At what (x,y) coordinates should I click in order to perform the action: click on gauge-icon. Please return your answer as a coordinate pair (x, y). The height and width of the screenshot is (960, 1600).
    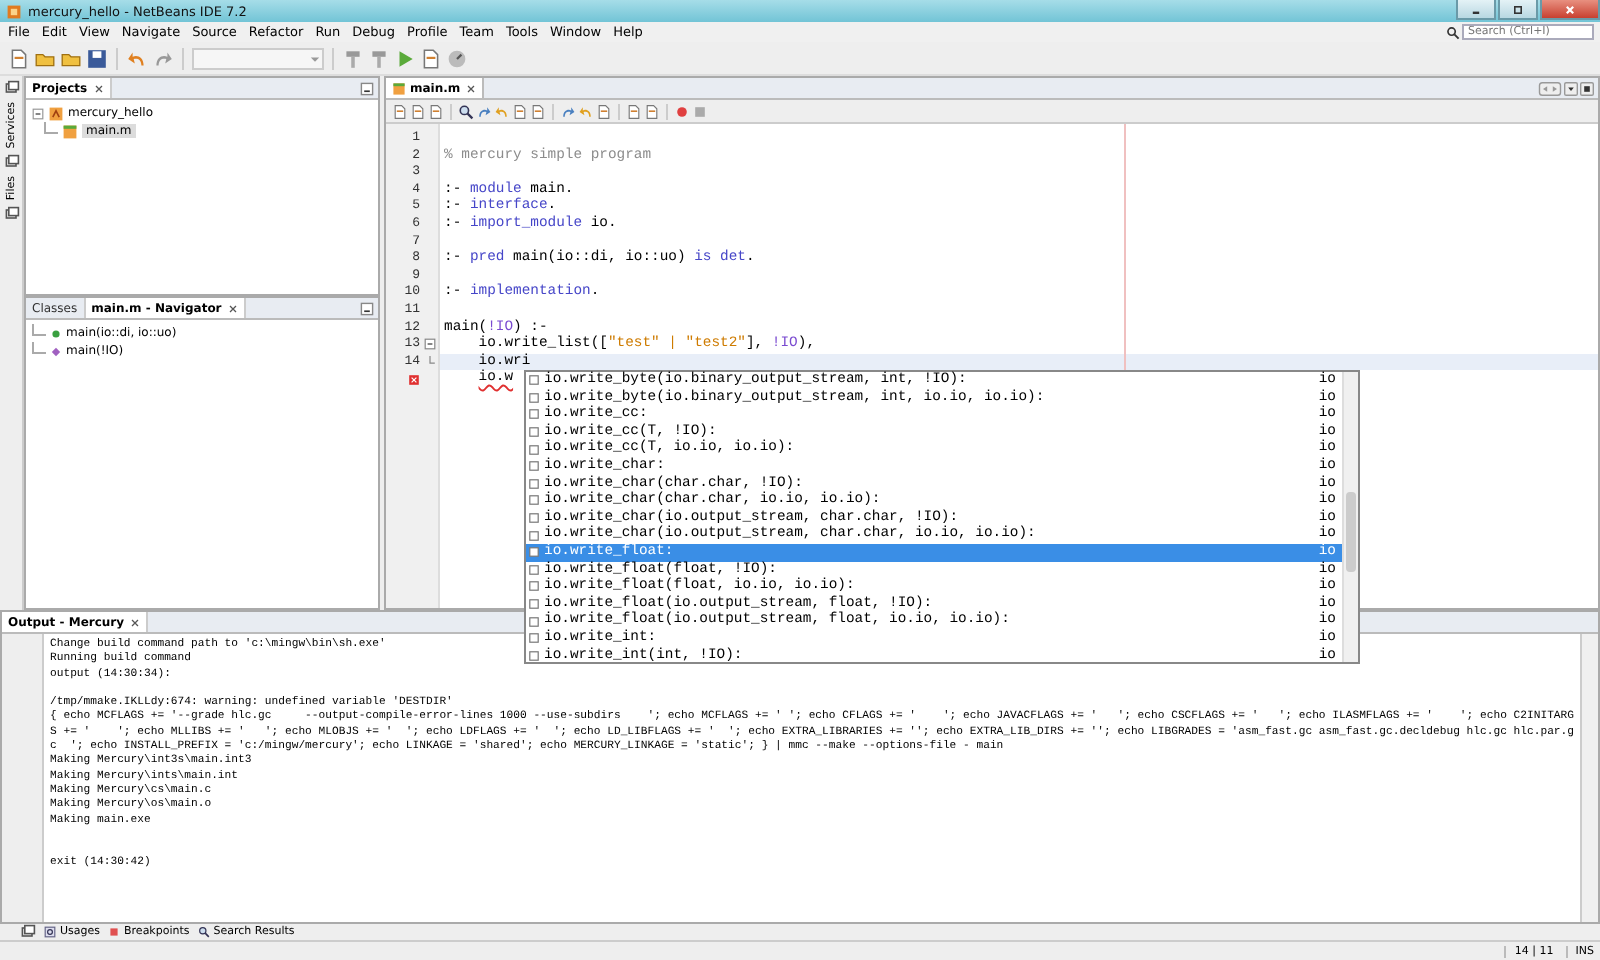
    Looking at the image, I should click on (457, 58).